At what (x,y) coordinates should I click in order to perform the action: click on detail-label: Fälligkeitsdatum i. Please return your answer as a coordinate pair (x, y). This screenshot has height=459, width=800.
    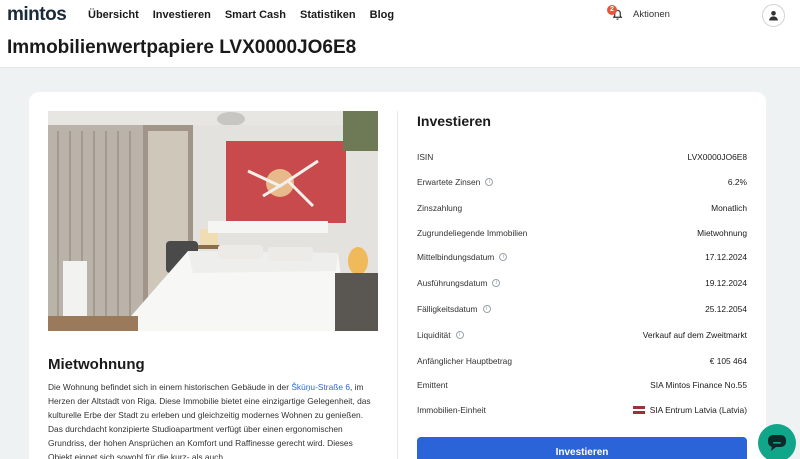
    Looking at the image, I should click on (454, 309).